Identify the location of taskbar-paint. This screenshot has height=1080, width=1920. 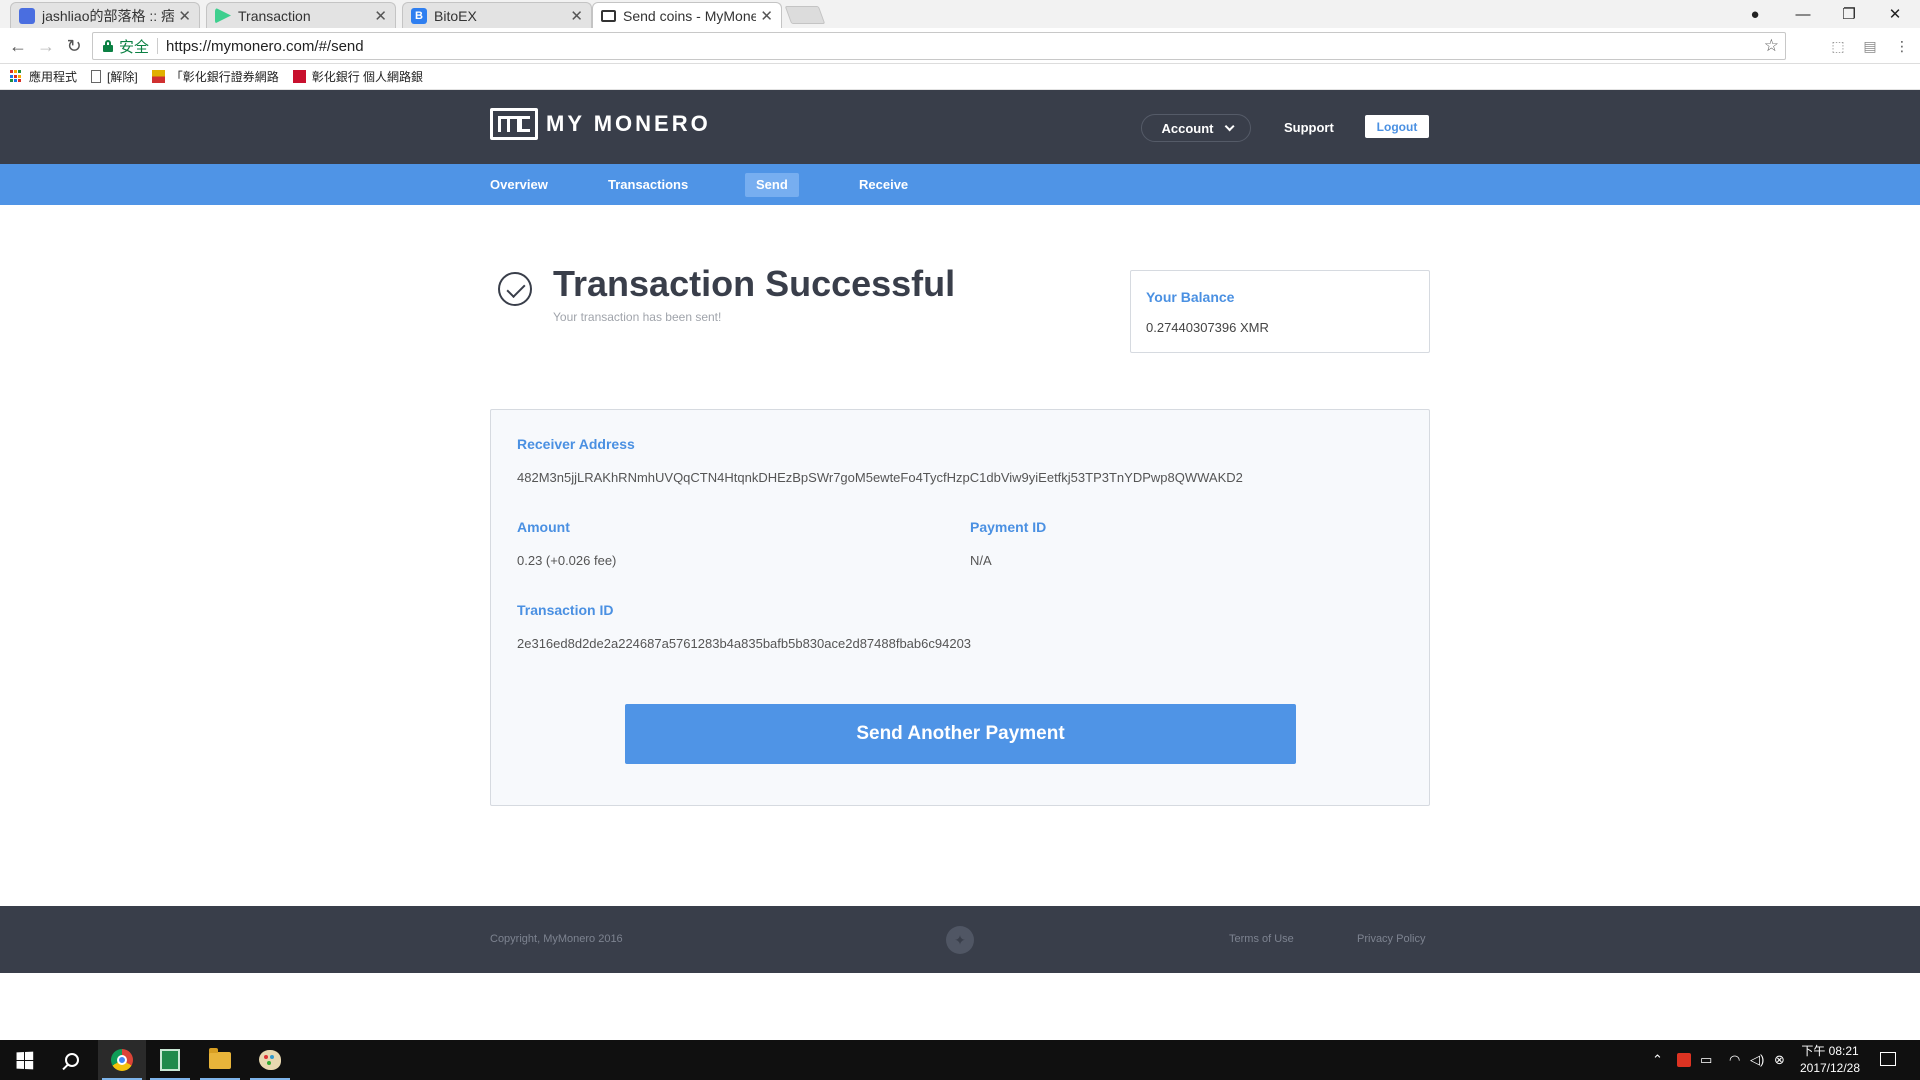
(270, 1060).